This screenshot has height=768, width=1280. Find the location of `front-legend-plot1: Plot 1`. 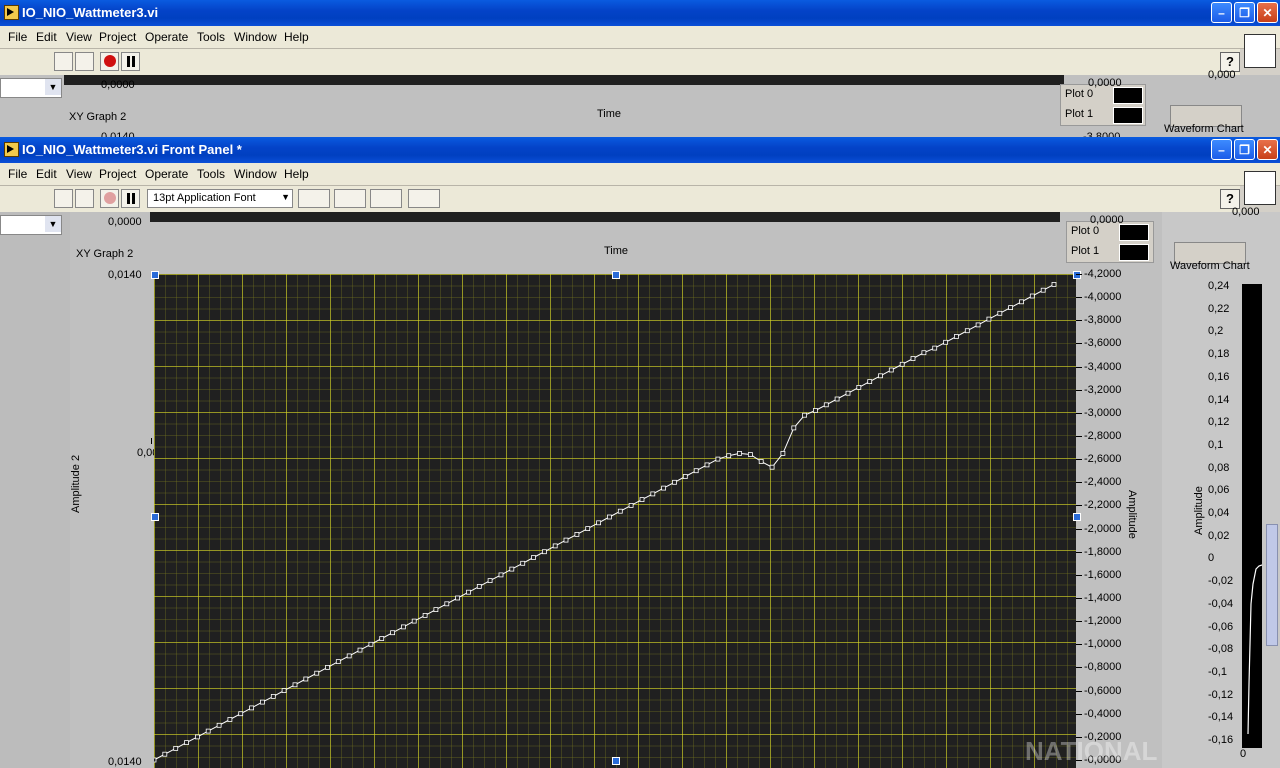

front-legend-plot1: Plot 1 is located at coordinates (1085, 251).